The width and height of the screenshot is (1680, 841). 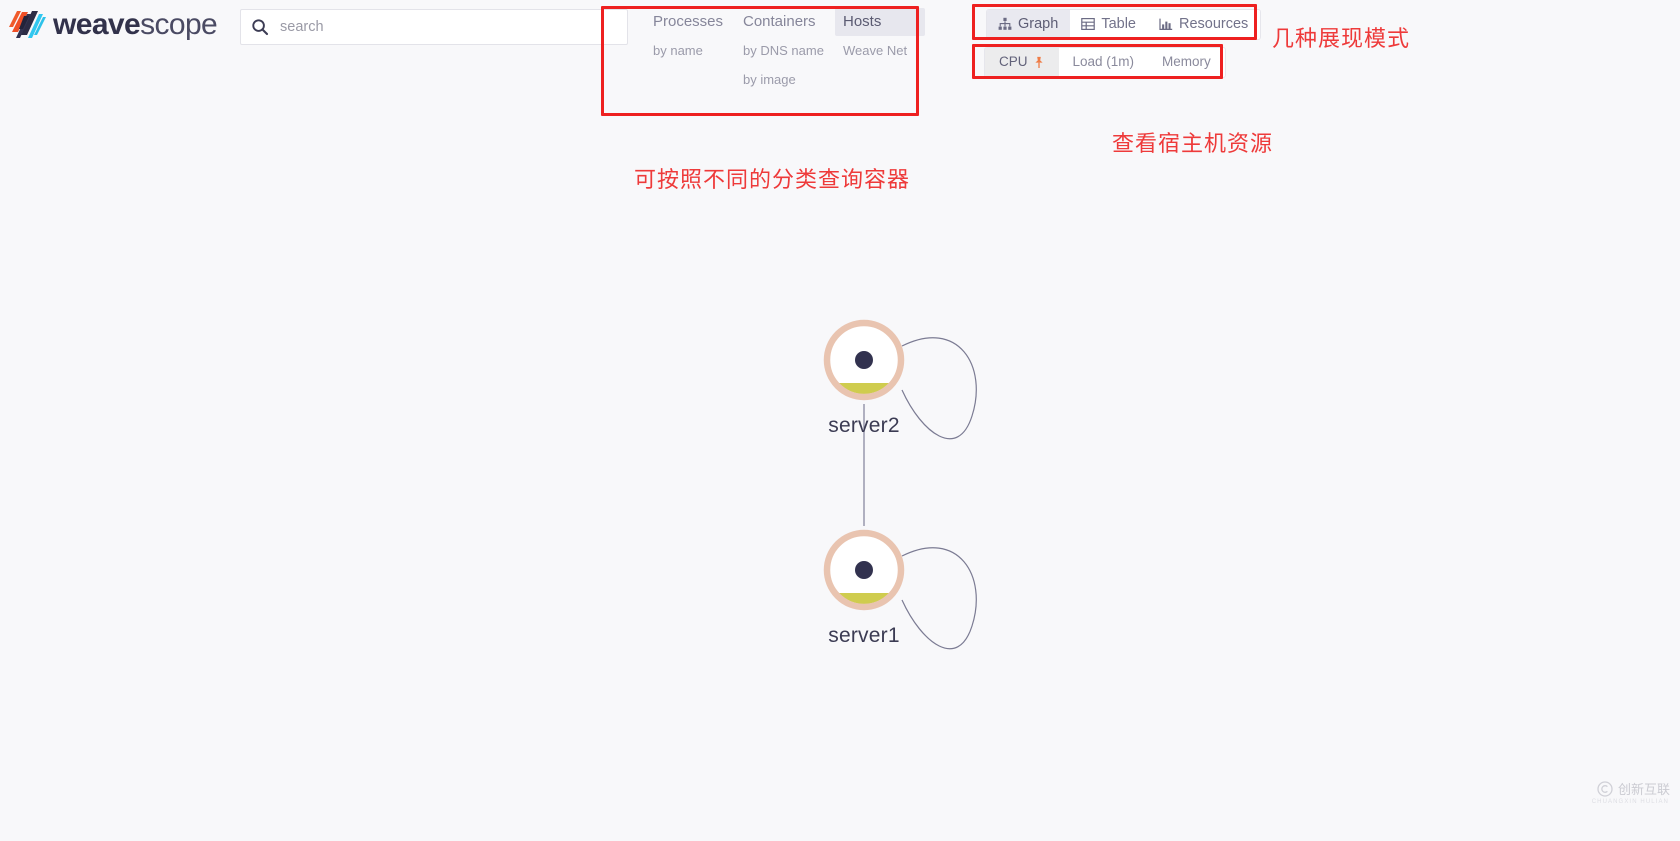 I want to click on view-mode-selector: Graph Table Resources, so click(x=1124, y=25).